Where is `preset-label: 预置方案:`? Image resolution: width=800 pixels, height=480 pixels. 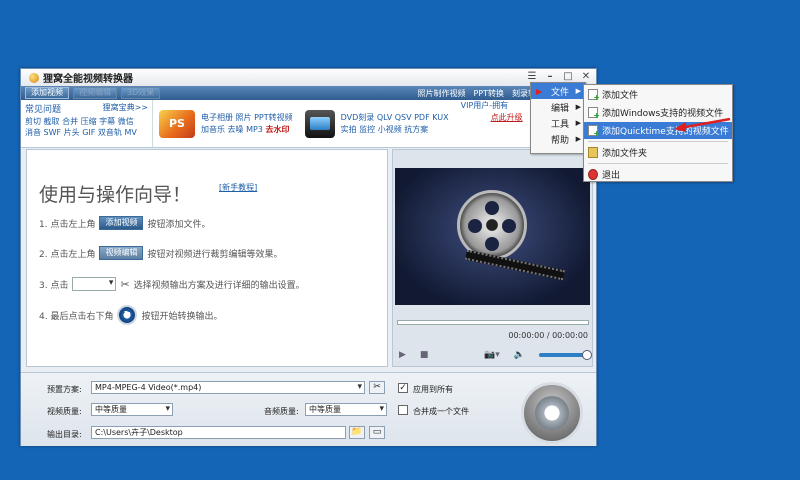
preset-label: 预置方案: is located at coordinates (64, 389).